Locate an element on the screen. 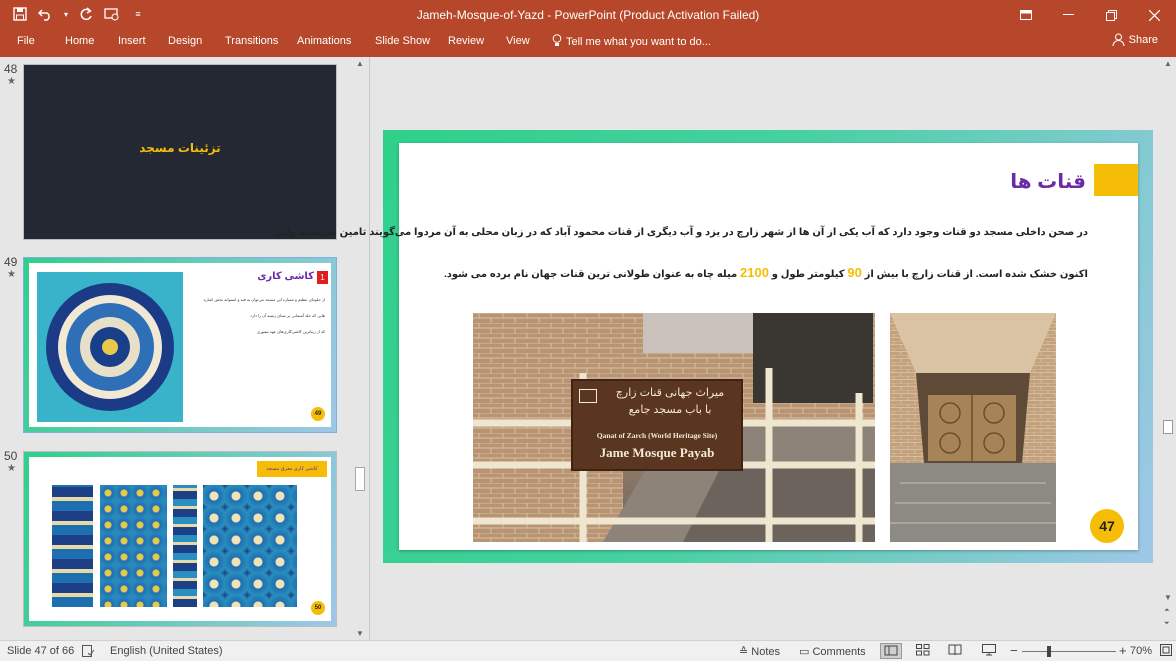 This screenshot has height=661, width=1176. zoom-level: 70% is located at coordinates (1141, 651).